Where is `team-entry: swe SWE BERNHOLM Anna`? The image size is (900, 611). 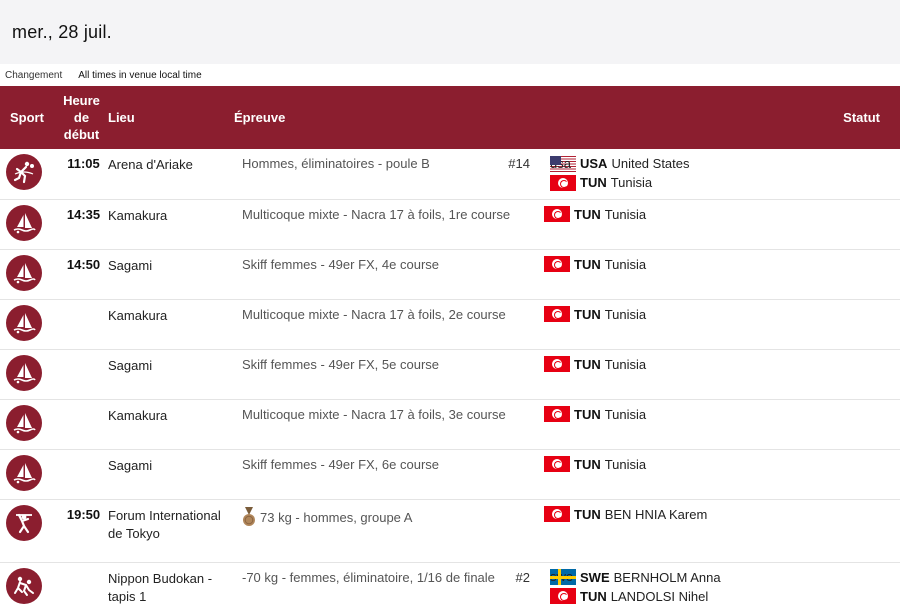
team-entry: swe SWE BERNHOLM Anna is located at coordinates (725, 577).